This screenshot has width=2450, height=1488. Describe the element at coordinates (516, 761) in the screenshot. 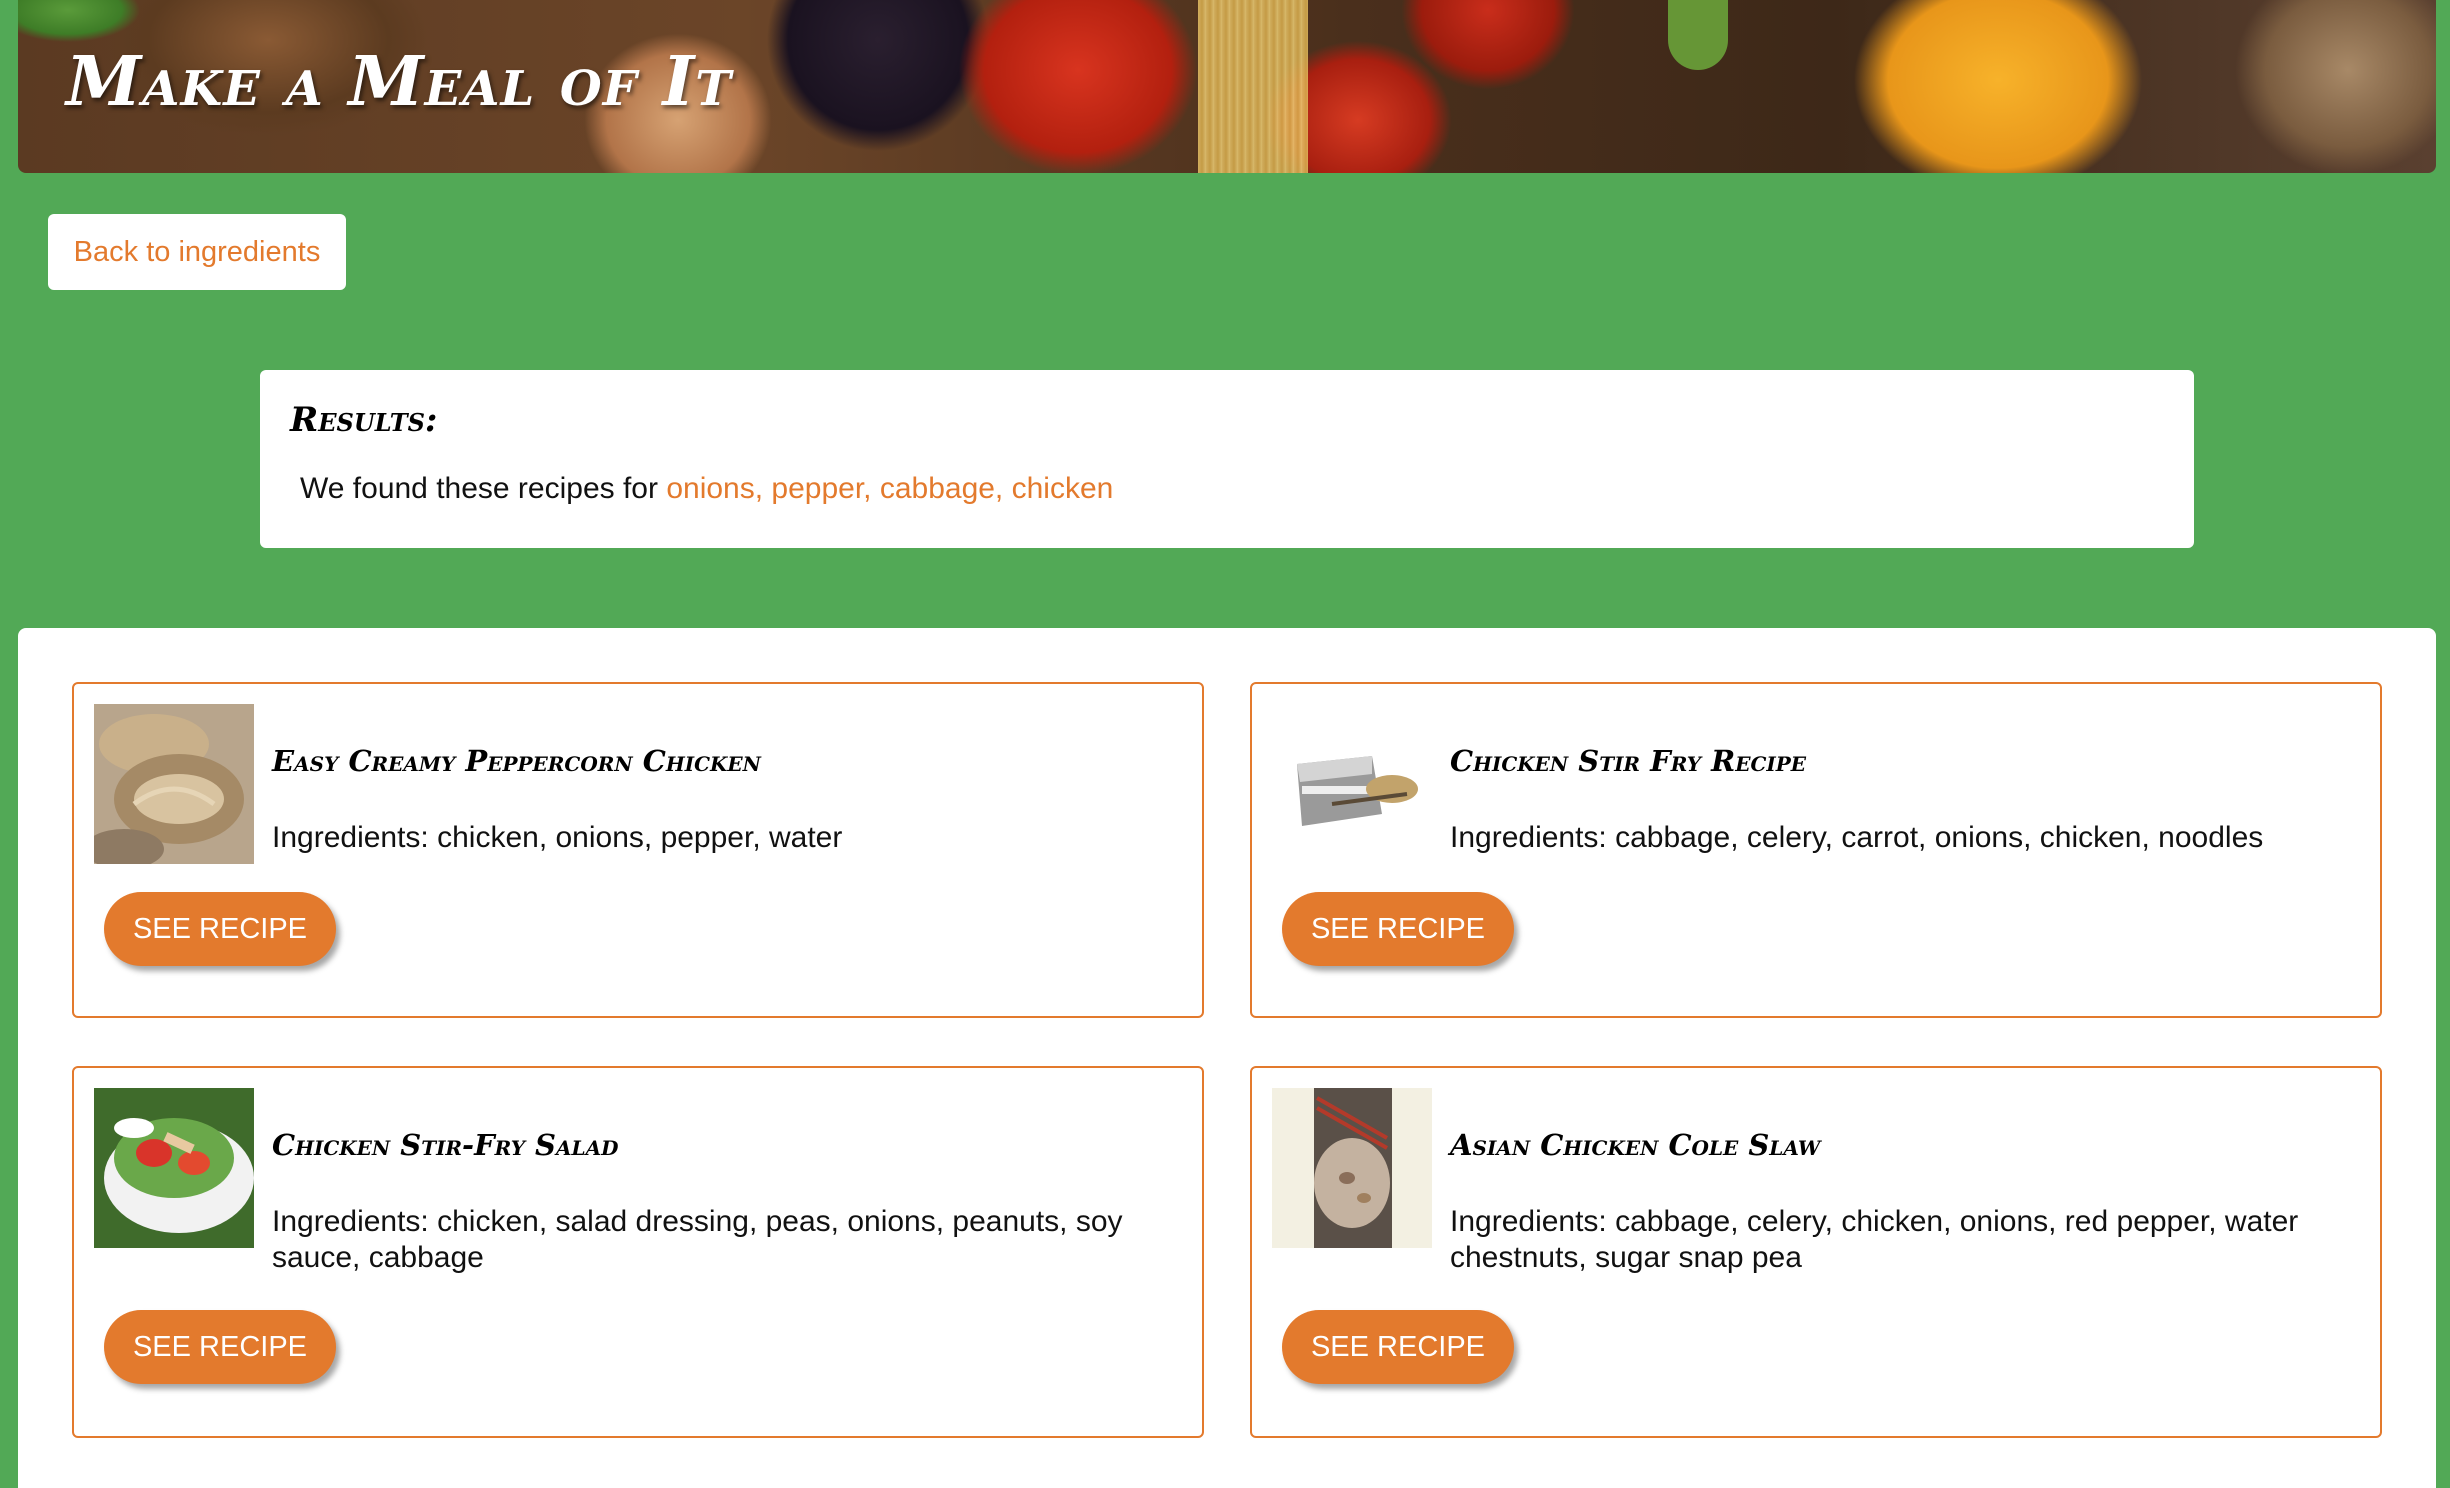

I see `recipe-title: Easy Creamy Peppercorn Chicken` at that location.